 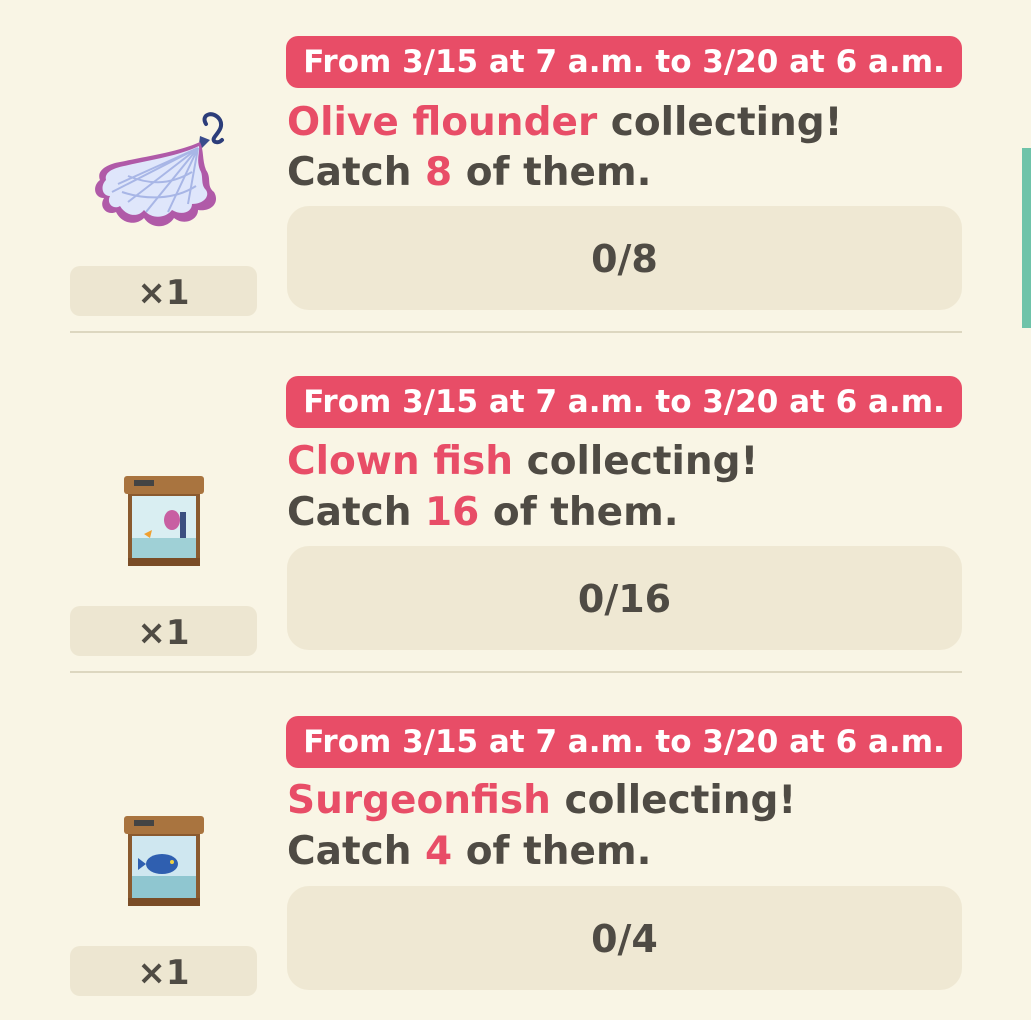 What do you see at coordinates (452, 512) in the screenshot?
I see `catch-count: 16` at bounding box center [452, 512].